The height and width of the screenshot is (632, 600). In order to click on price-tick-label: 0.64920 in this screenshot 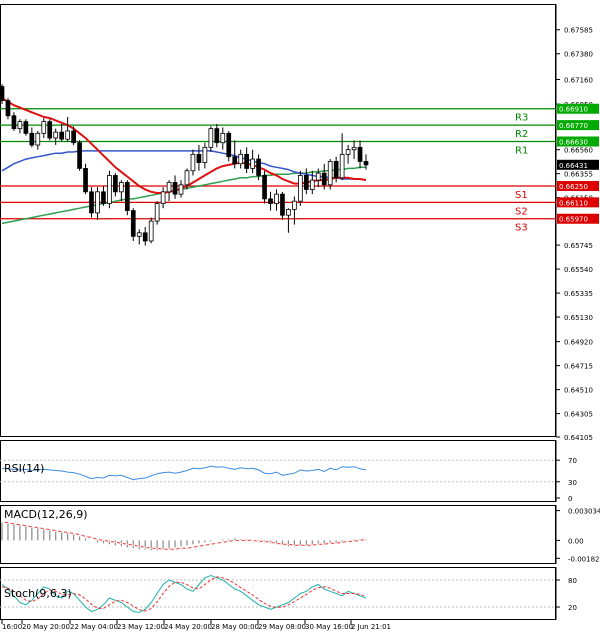, I will do `click(578, 343)`.